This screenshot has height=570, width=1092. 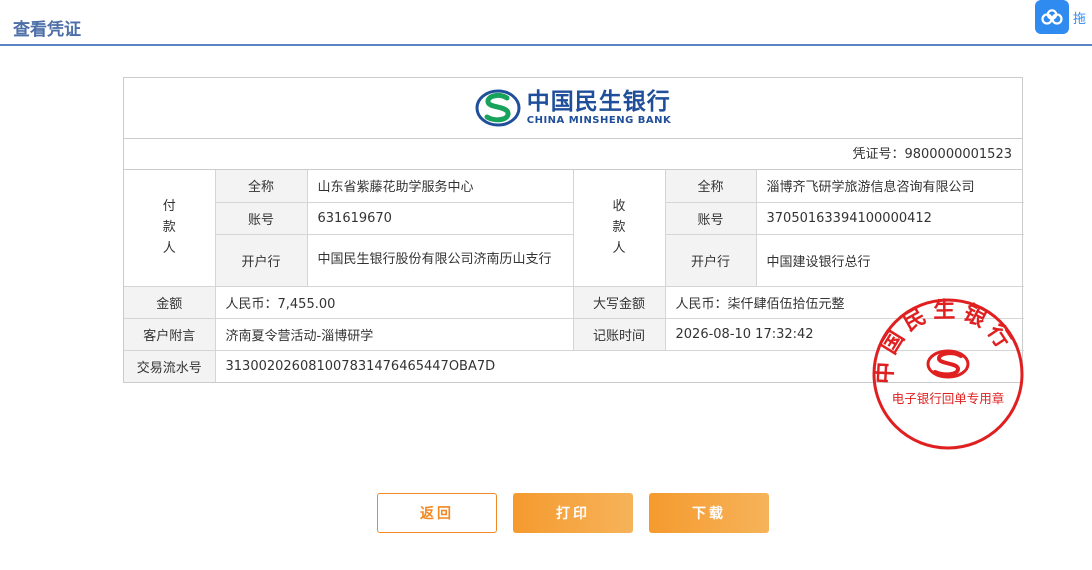 I want to click on posting-time-label: 记账时间, so click(x=619, y=334).